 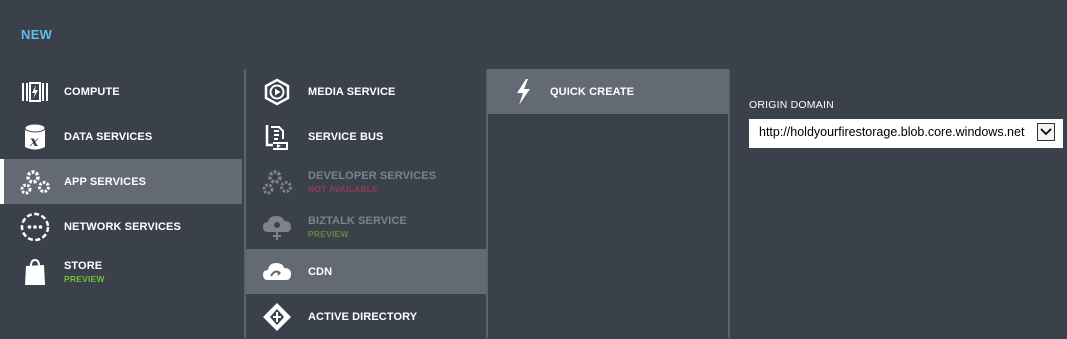 What do you see at coordinates (35, 92) in the screenshot?
I see `compute-icon` at bounding box center [35, 92].